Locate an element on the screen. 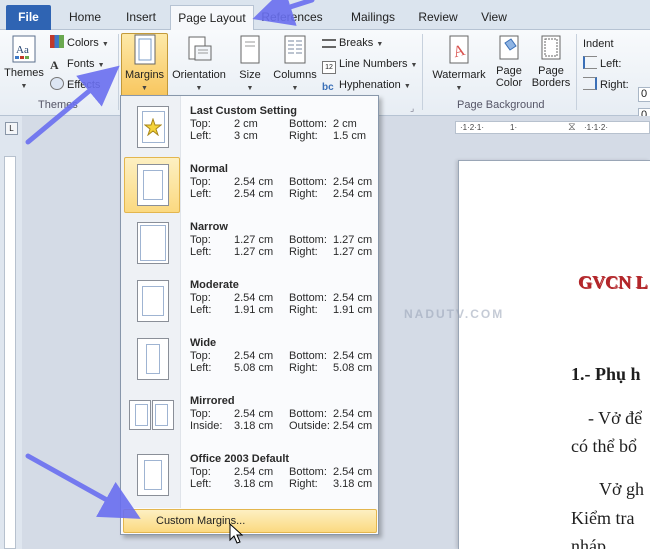 The height and width of the screenshot is (549, 650). page-color-button: Page Color is located at coordinates (509, 61).